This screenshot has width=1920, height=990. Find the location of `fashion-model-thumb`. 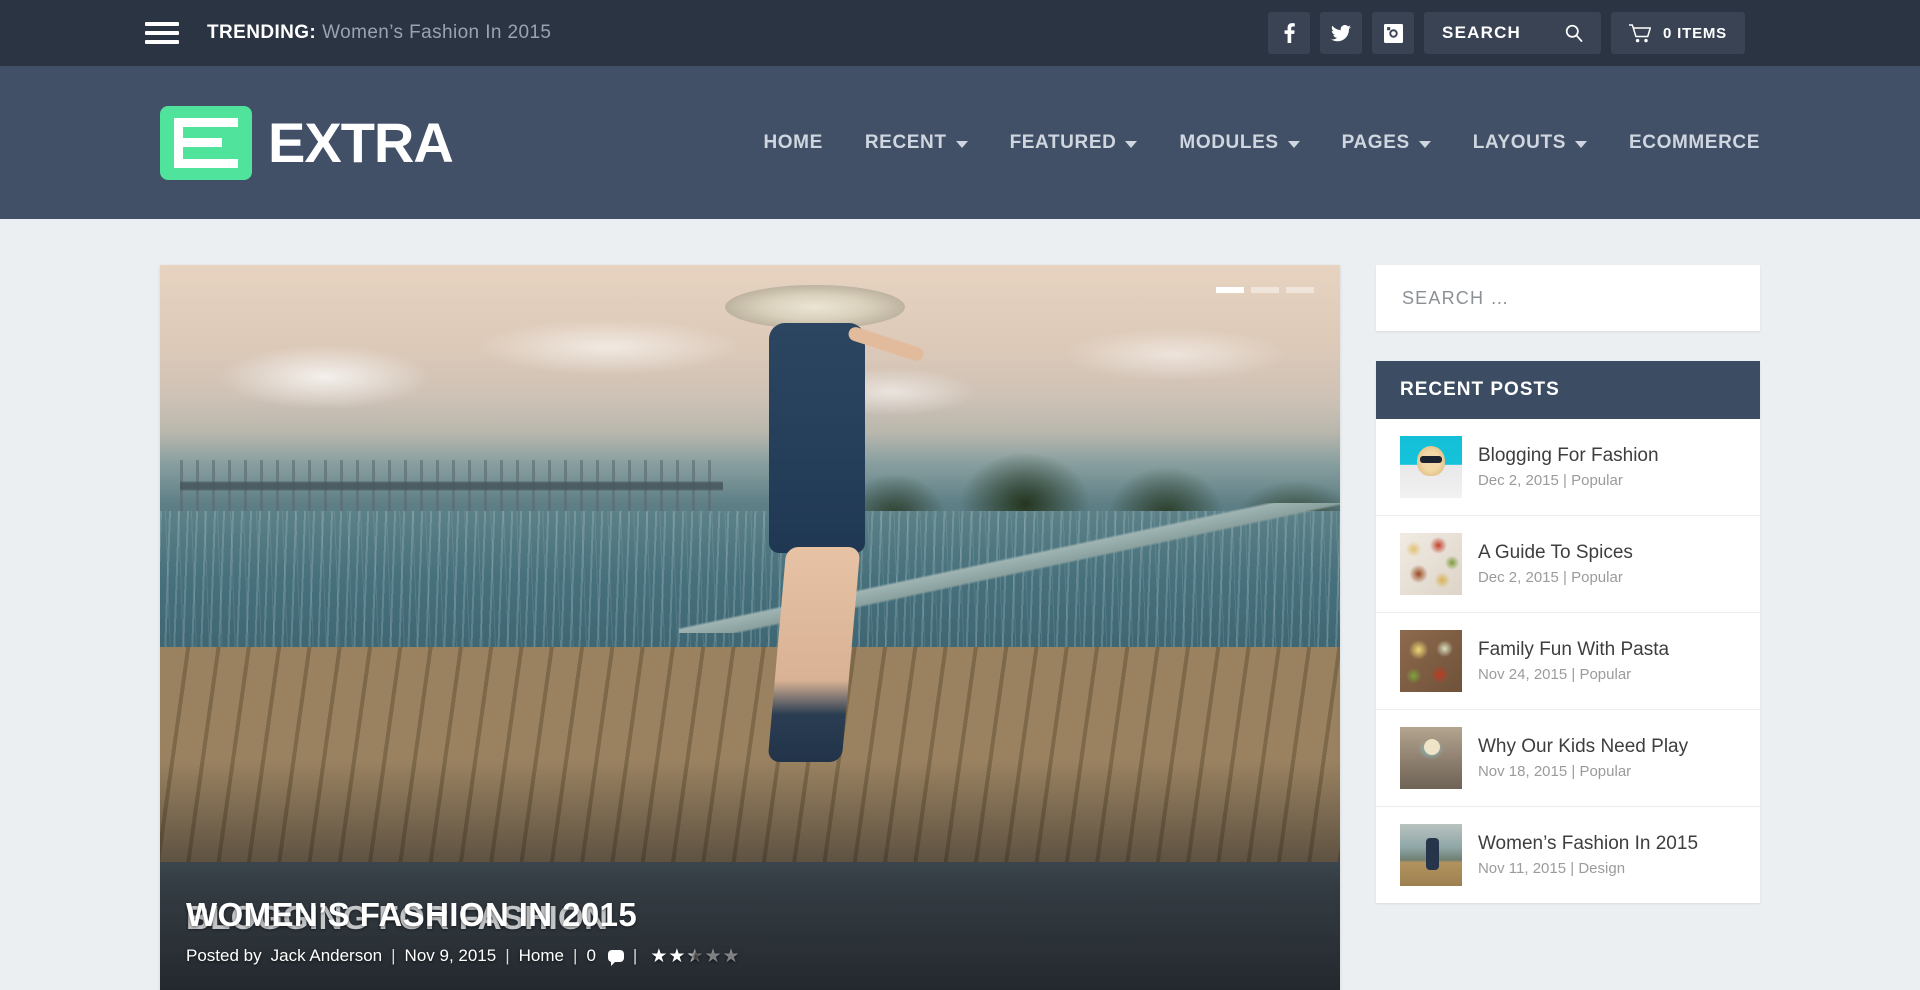

fashion-model-thumb is located at coordinates (1430, 467).